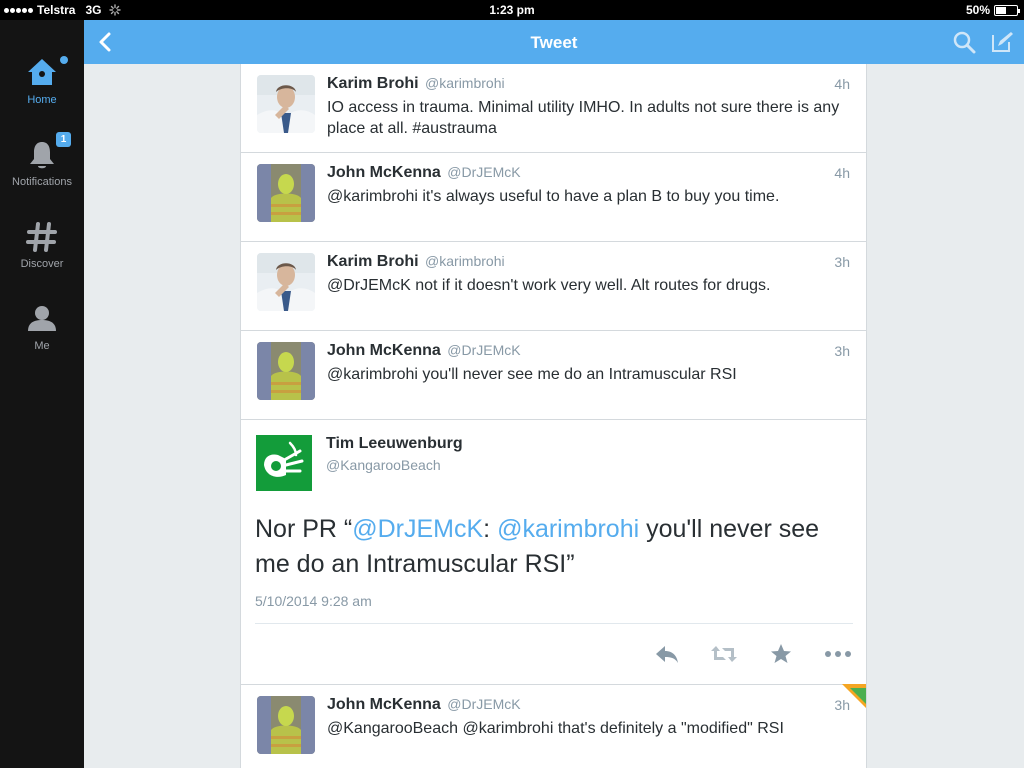 This screenshot has height=768, width=1024. What do you see at coordinates (490, 529) in the screenshot?
I see `tweet-text-colon: :` at bounding box center [490, 529].